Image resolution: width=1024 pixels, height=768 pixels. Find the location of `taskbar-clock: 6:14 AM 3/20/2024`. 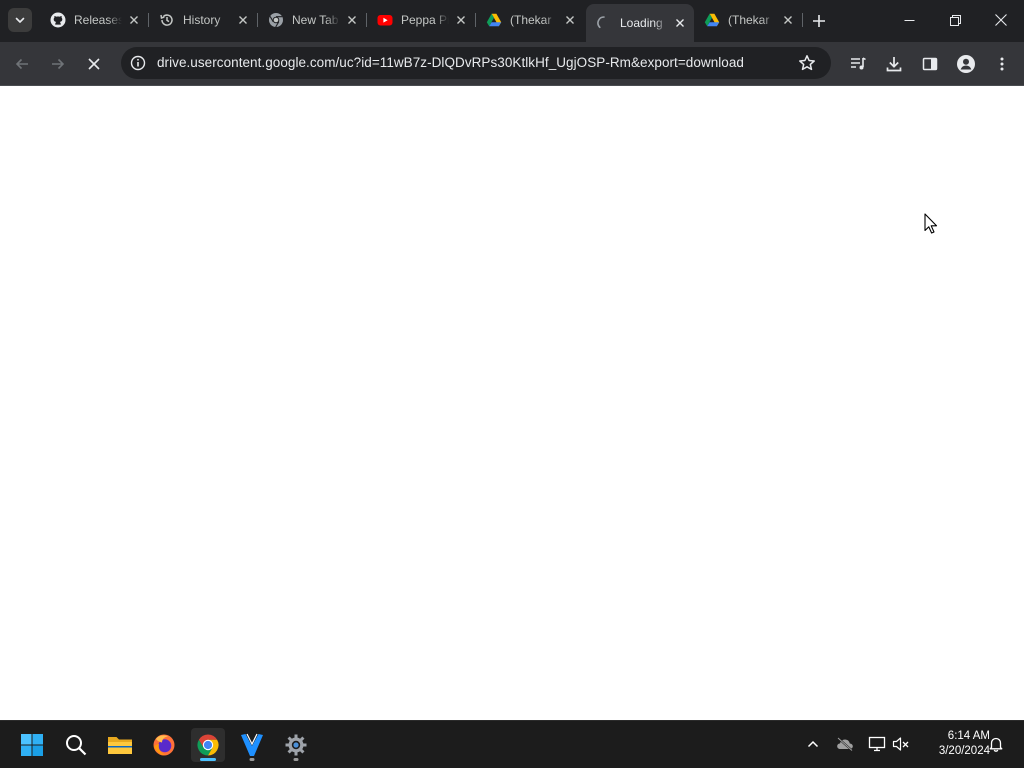

taskbar-clock: 6:14 AM 3/20/2024 is located at coordinates (953, 744).